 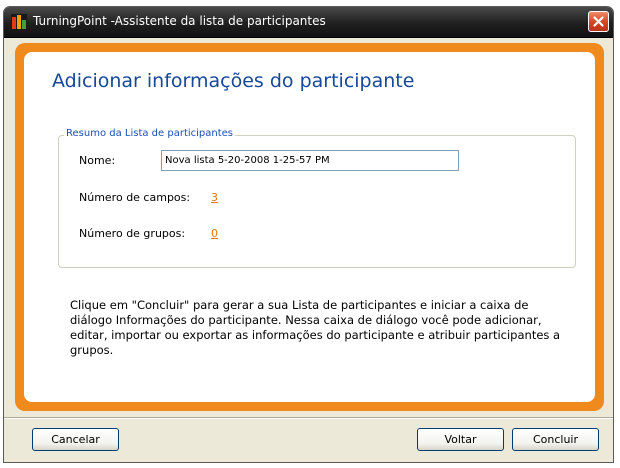 I want to click on groups-count-link: 0, so click(x=214, y=233).